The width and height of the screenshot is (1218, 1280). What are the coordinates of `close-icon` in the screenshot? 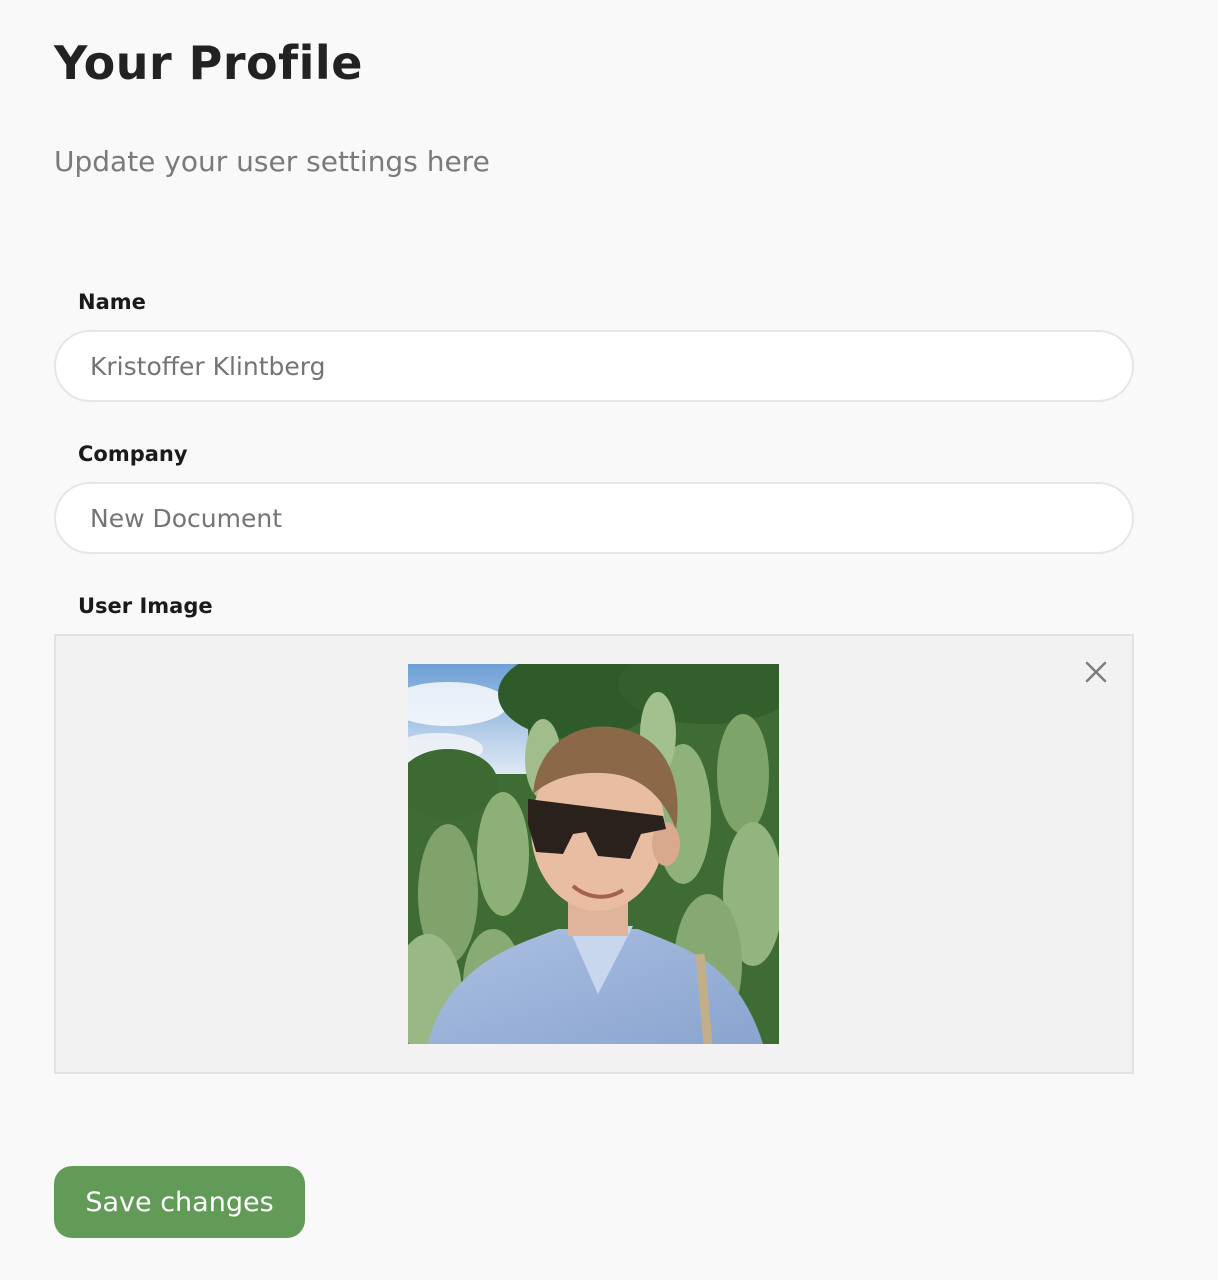 It's located at (1096, 672).